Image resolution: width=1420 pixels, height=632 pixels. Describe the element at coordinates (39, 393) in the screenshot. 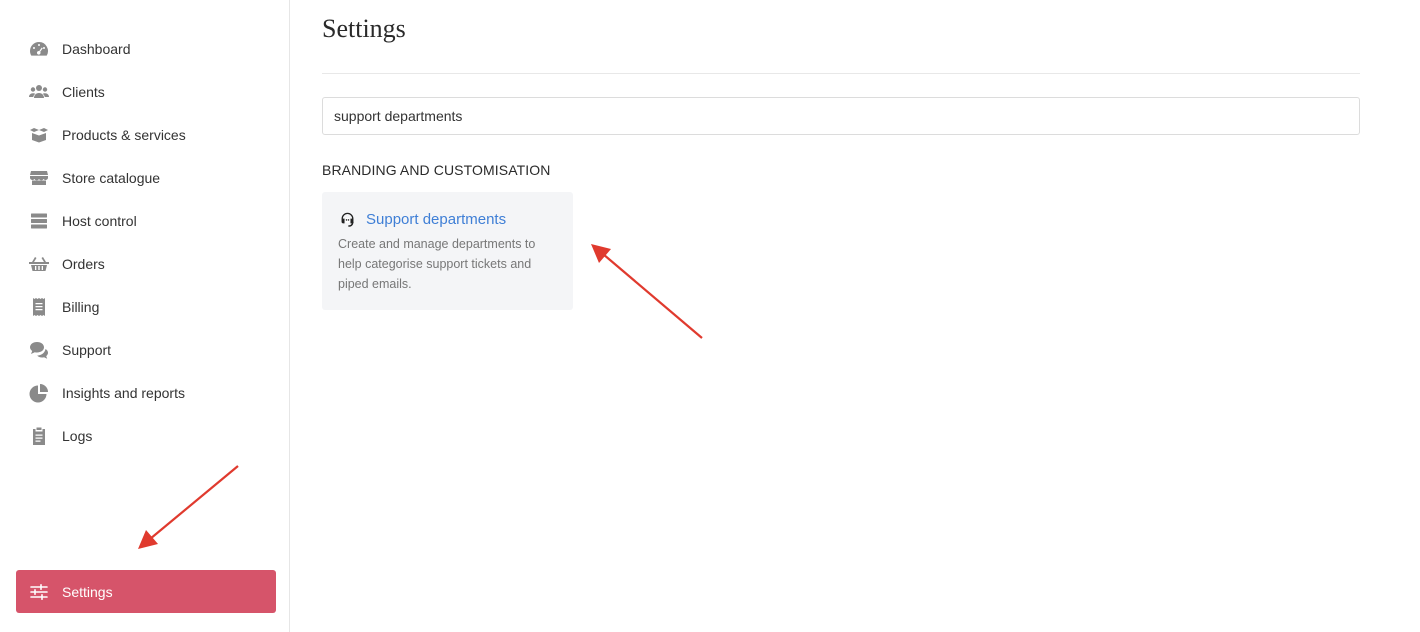

I see `pie-chart-icon` at that location.